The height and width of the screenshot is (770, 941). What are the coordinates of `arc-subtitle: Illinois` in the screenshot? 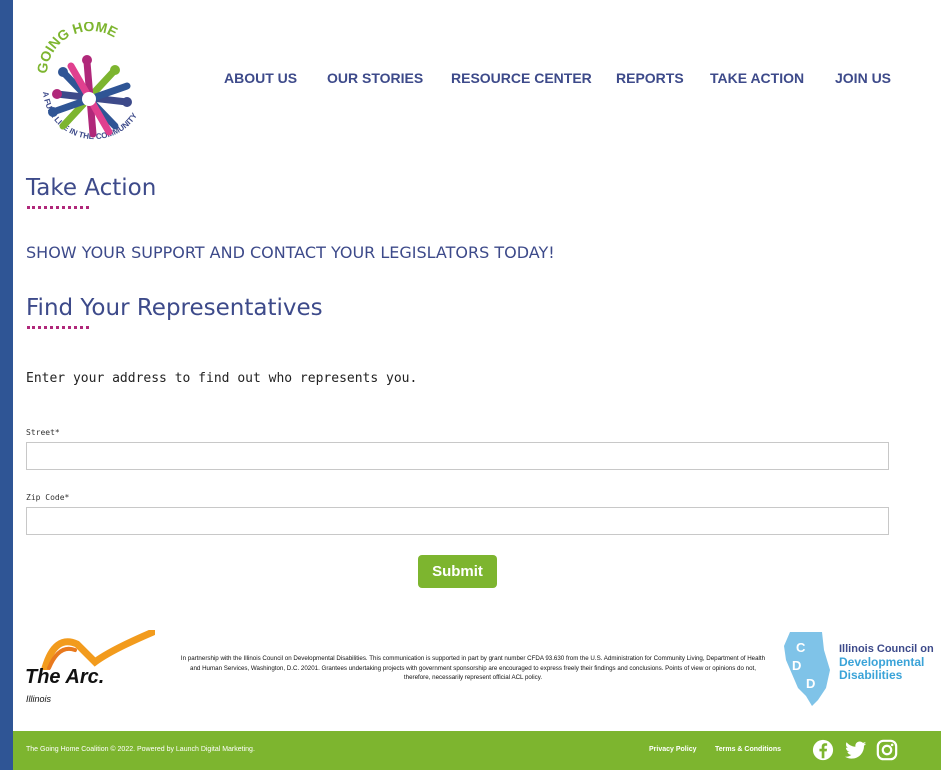 It's located at (39, 699).